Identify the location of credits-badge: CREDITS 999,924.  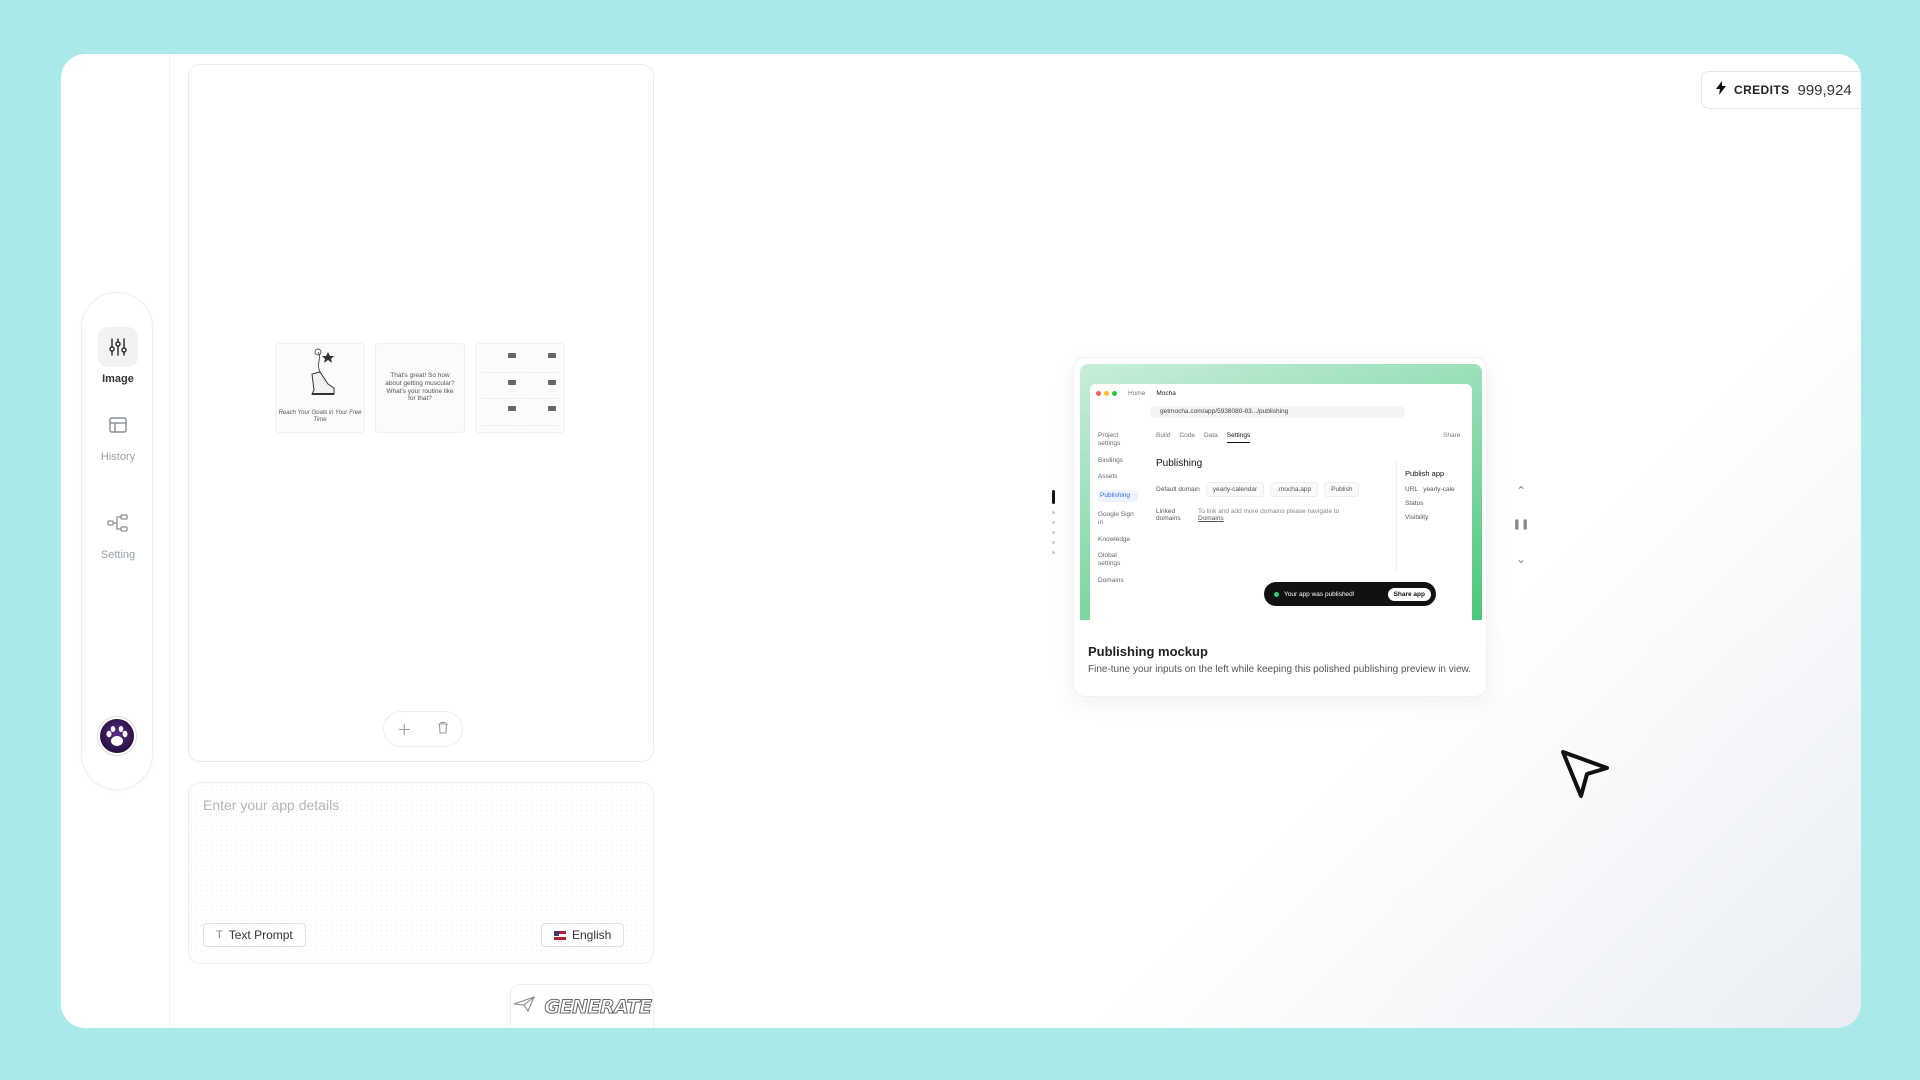
(1781, 90).